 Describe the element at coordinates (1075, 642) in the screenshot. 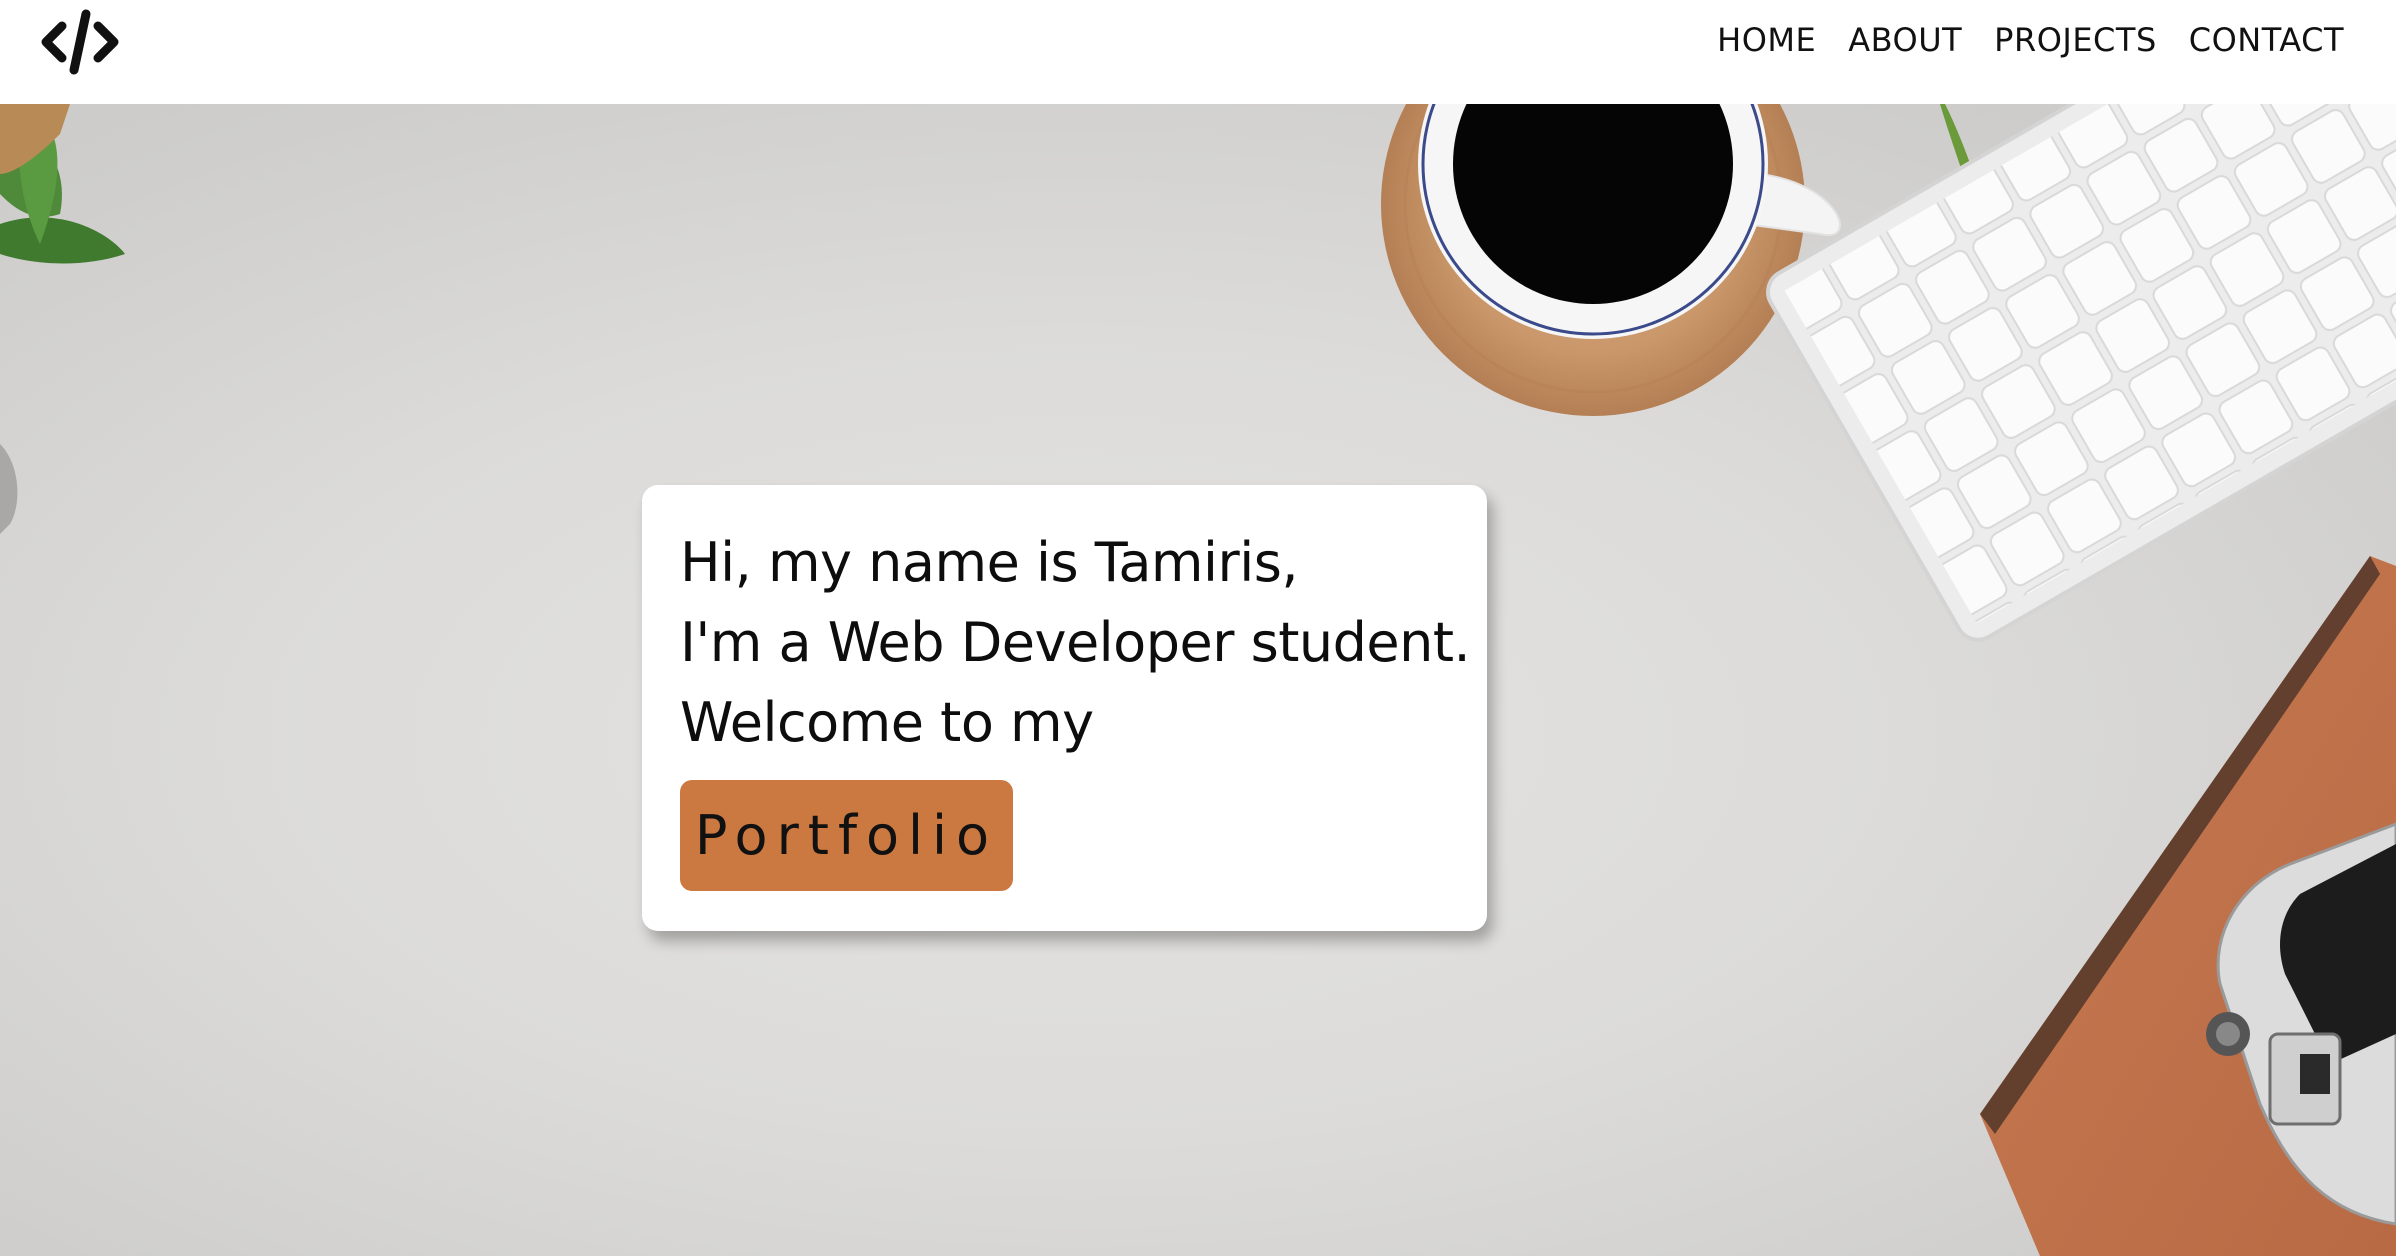

I see `greeting-line-2: I'm a Web Developer student.` at that location.